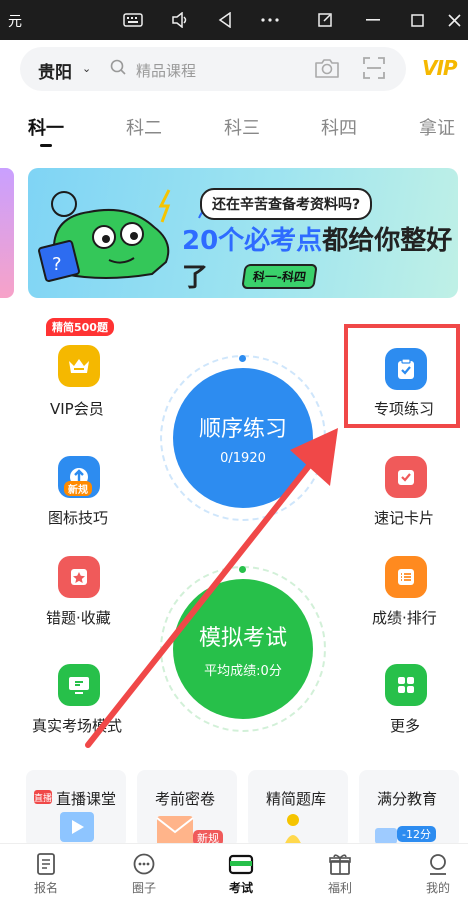  I want to click on gift-icon, so click(340, 864).